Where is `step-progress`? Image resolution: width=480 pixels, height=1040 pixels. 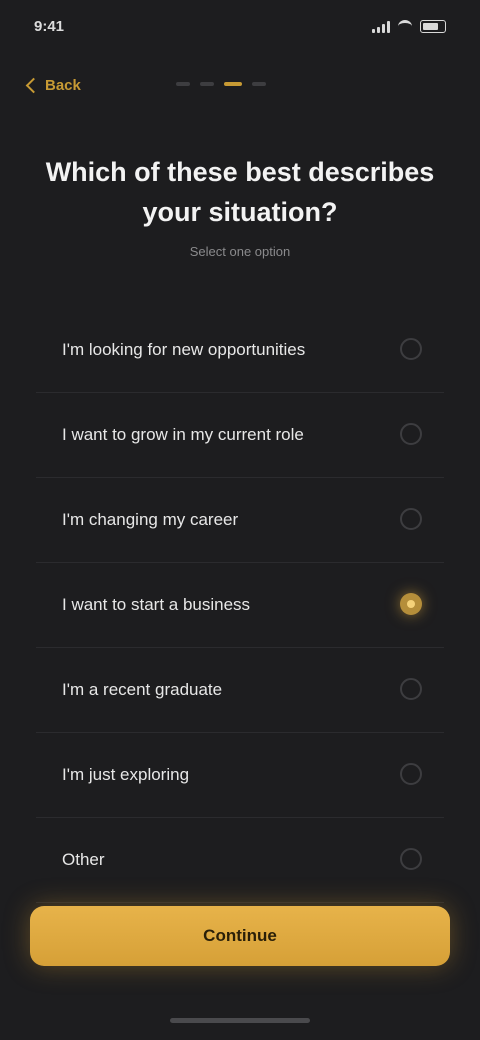
step-progress is located at coordinates (221, 84).